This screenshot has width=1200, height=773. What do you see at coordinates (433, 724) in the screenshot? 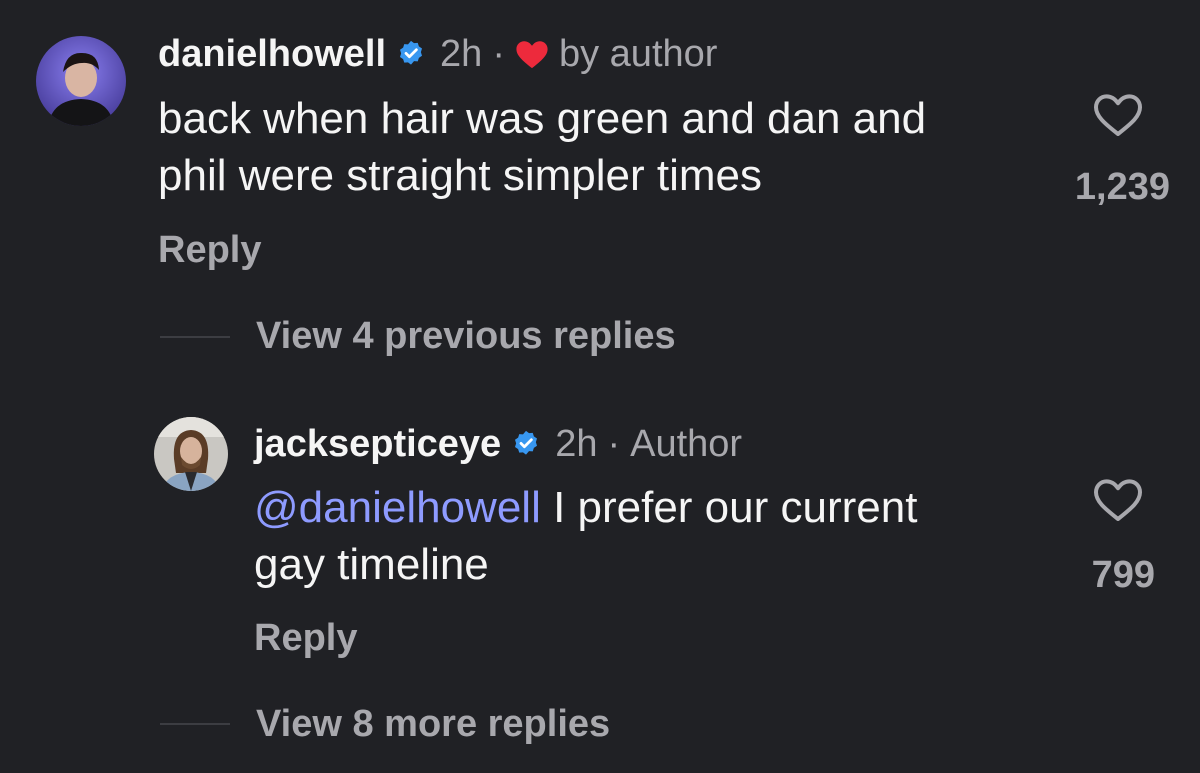
I see `view-more-replies-button: View 8 more replies` at bounding box center [433, 724].